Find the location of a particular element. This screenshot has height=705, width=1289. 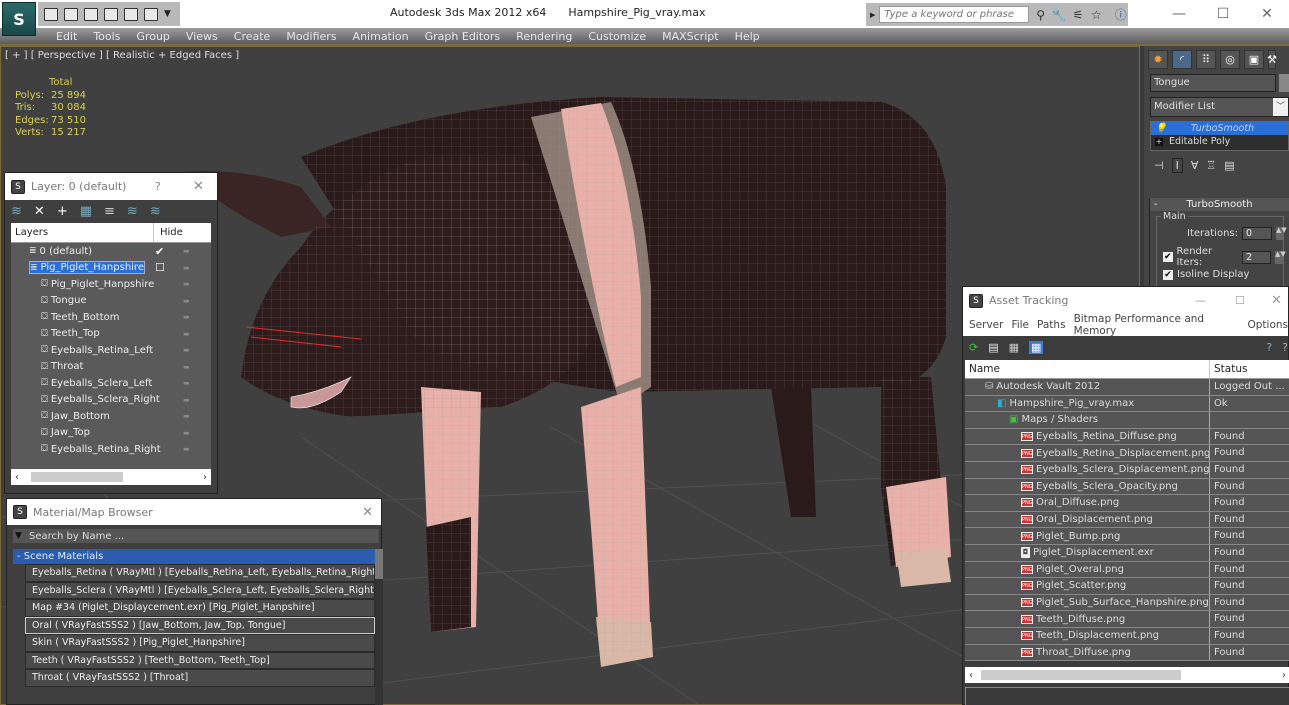

horizontal-scrollbar: ‹ › is located at coordinates (1127, 675).